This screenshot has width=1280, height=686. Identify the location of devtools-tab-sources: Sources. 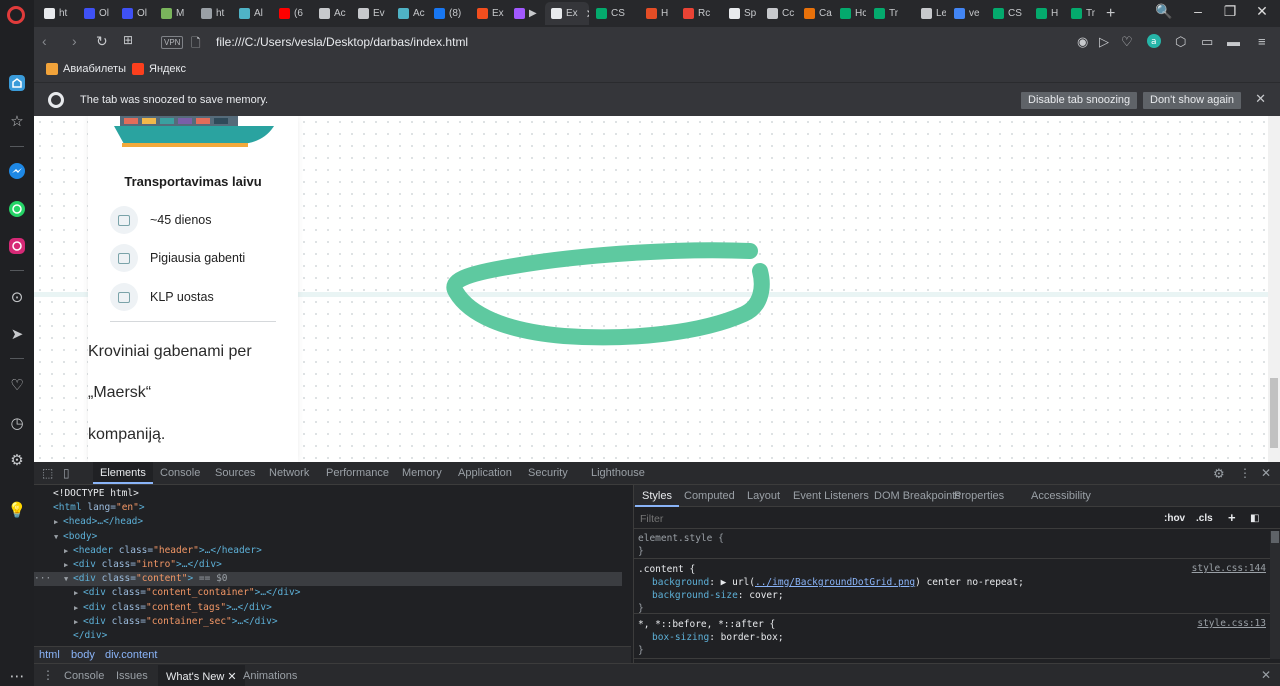
(235, 473).